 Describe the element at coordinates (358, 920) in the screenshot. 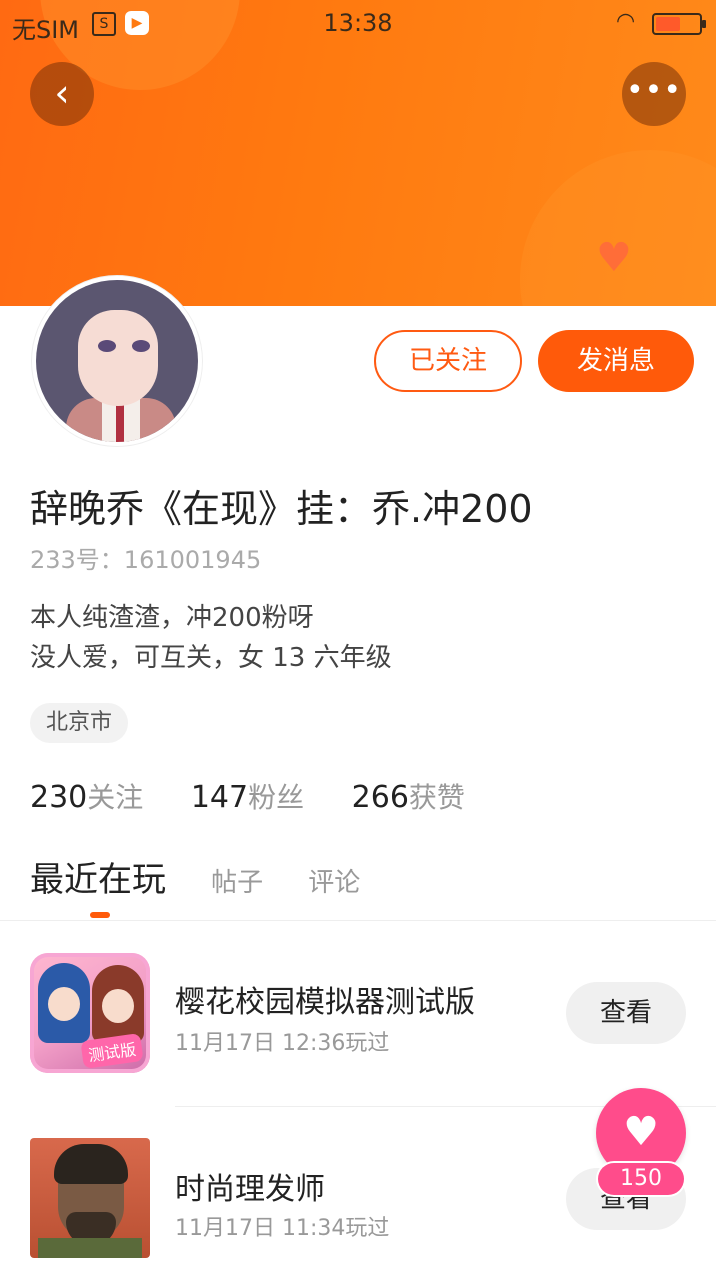

I see `divider` at that location.